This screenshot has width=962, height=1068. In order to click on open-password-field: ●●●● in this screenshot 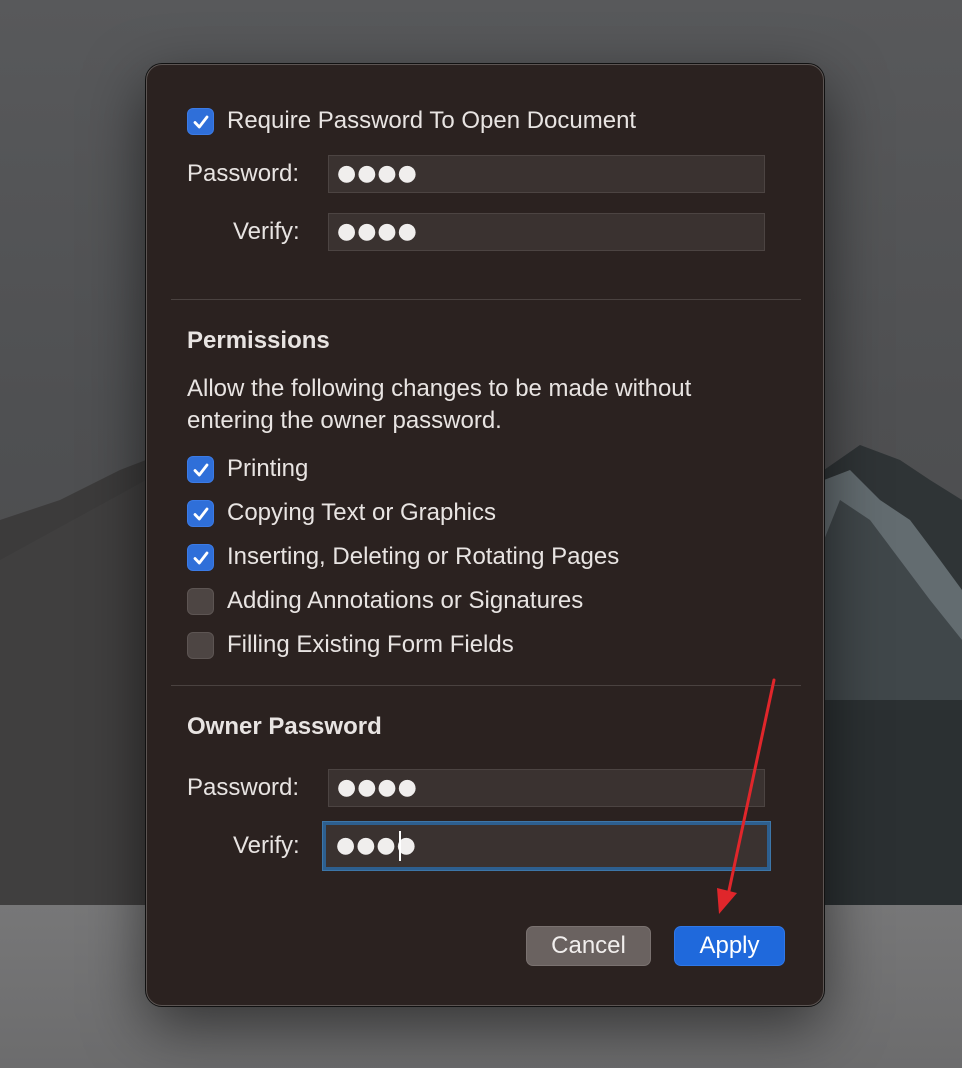, I will do `click(546, 174)`.